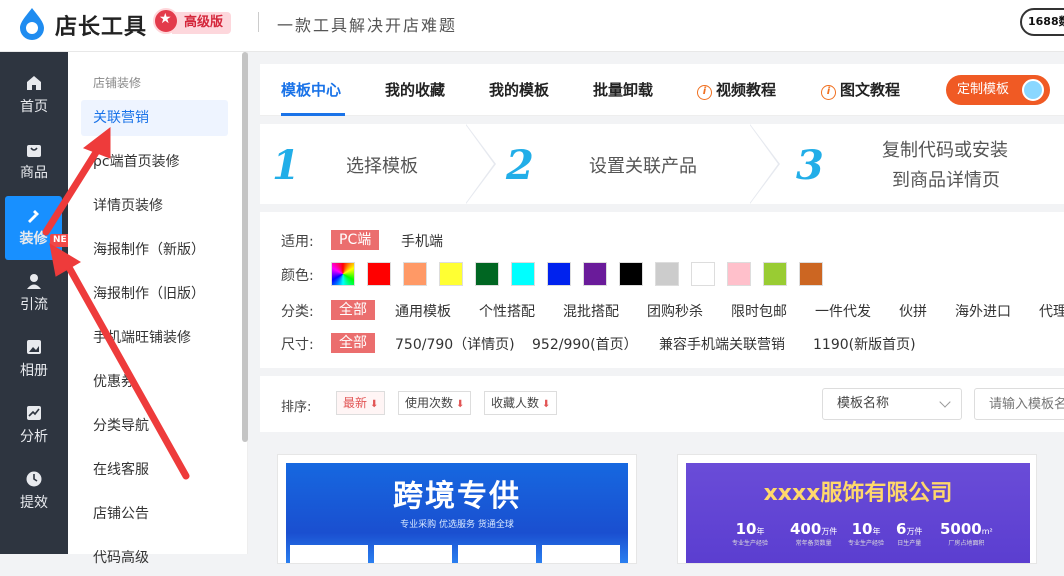  I want to click on subnav-item-pc-home: pc端首页装修, so click(154, 162).